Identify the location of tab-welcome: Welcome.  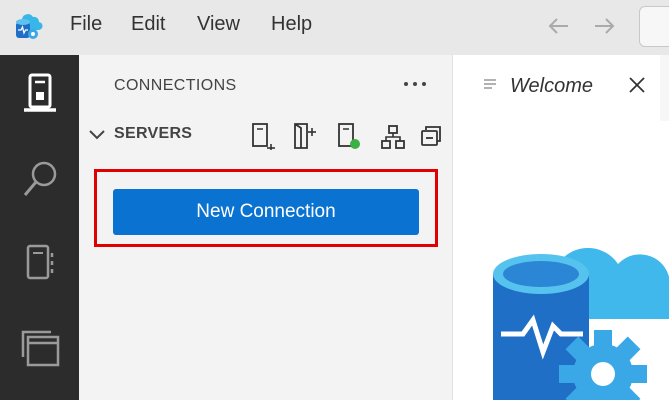
(556, 88).